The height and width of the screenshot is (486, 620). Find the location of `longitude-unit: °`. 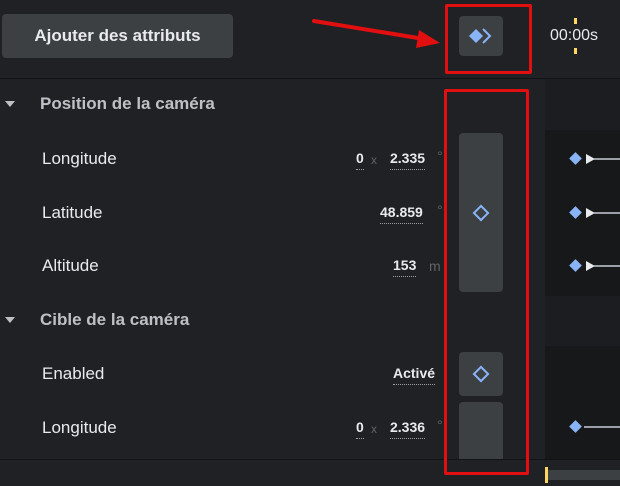

longitude-unit: ° is located at coordinates (440, 156).